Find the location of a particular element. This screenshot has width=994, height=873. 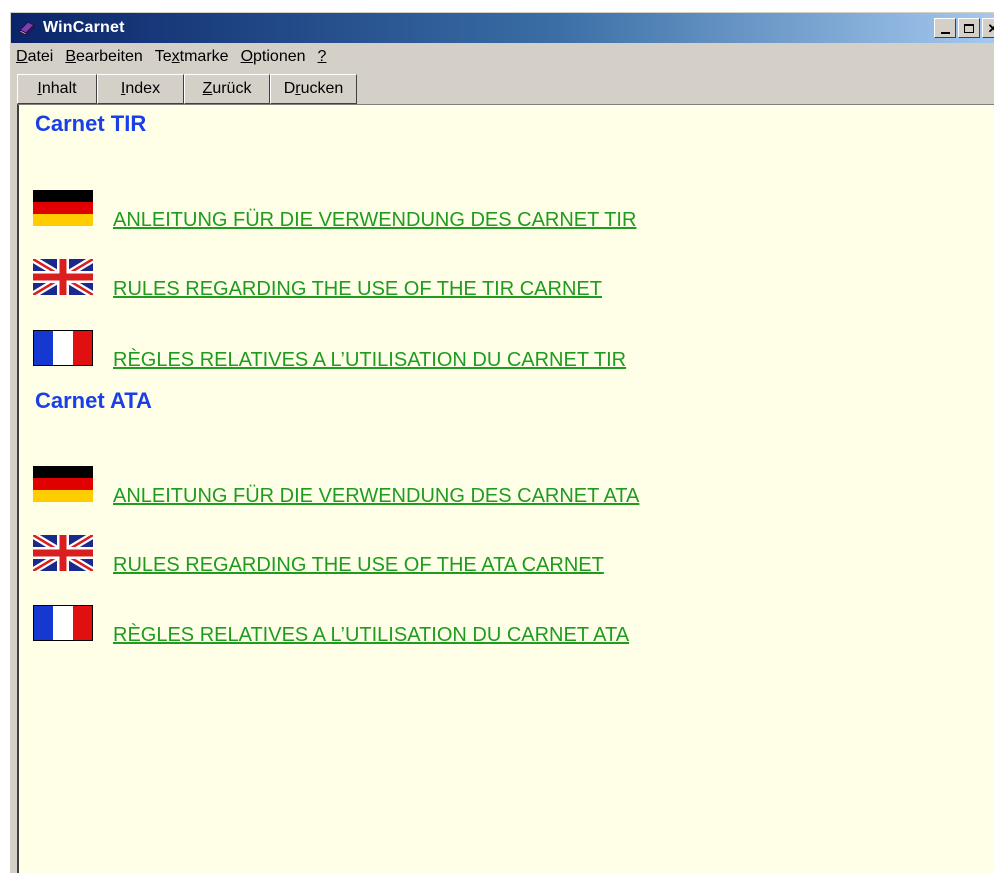

button-label: urück is located at coordinates (232, 88).